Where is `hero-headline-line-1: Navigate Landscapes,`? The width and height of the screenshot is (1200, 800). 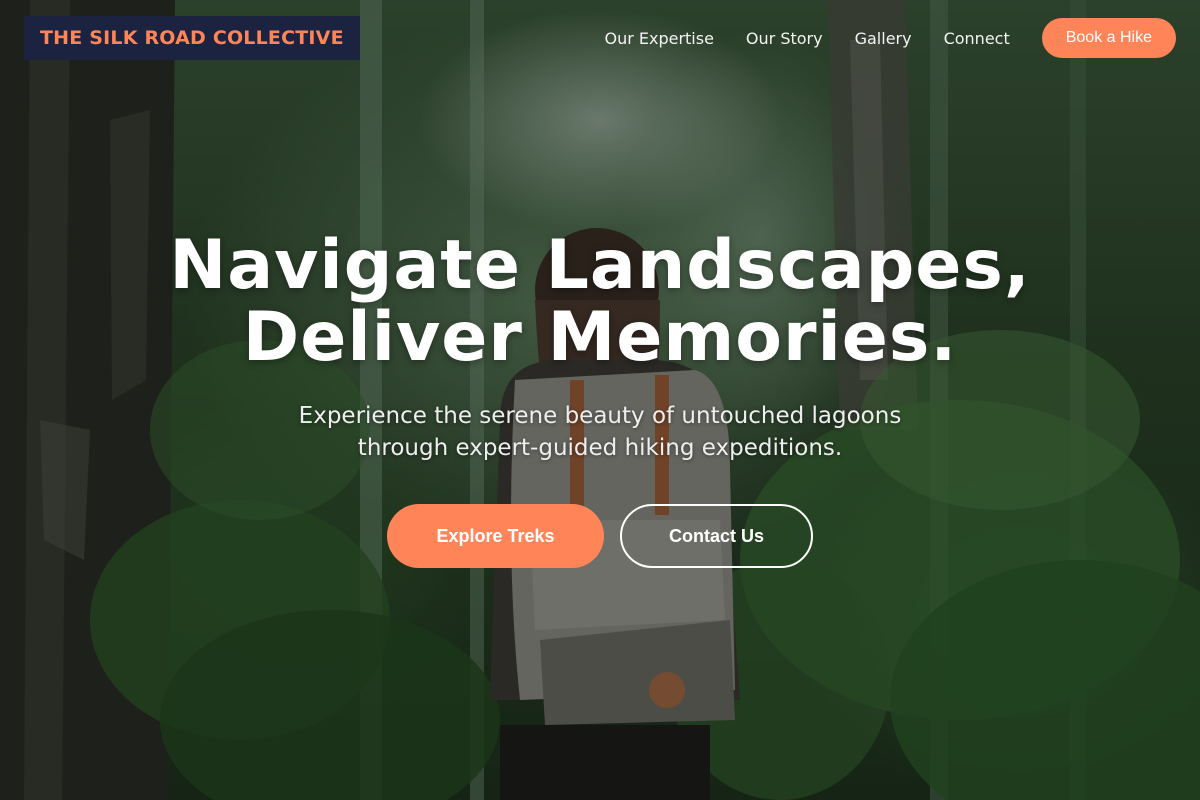
hero-headline-line-1: Navigate Landscapes, is located at coordinates (600, 265).